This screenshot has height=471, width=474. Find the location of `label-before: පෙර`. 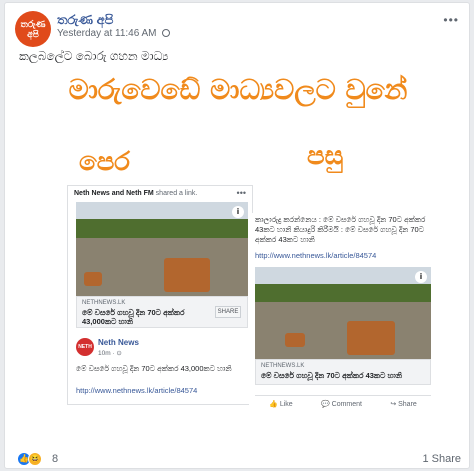

label-before: පෙර is located at coordinates (105, 162).